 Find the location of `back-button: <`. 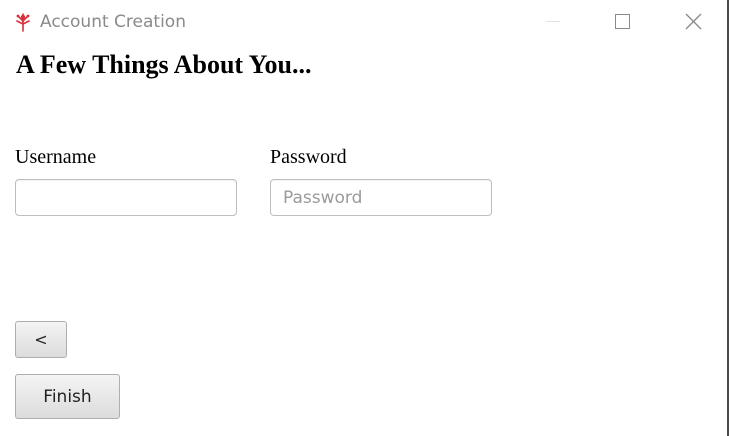

back-button: < is located at coordinates (41, 339).